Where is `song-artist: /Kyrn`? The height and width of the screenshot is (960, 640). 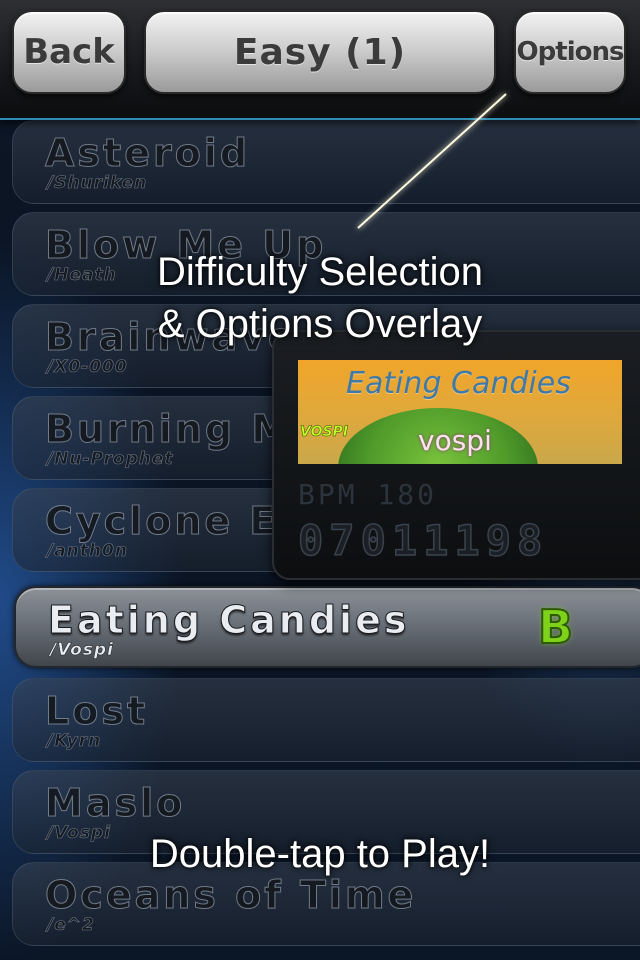 song-artist: /Kyrn is located at coordinates (74, 741).